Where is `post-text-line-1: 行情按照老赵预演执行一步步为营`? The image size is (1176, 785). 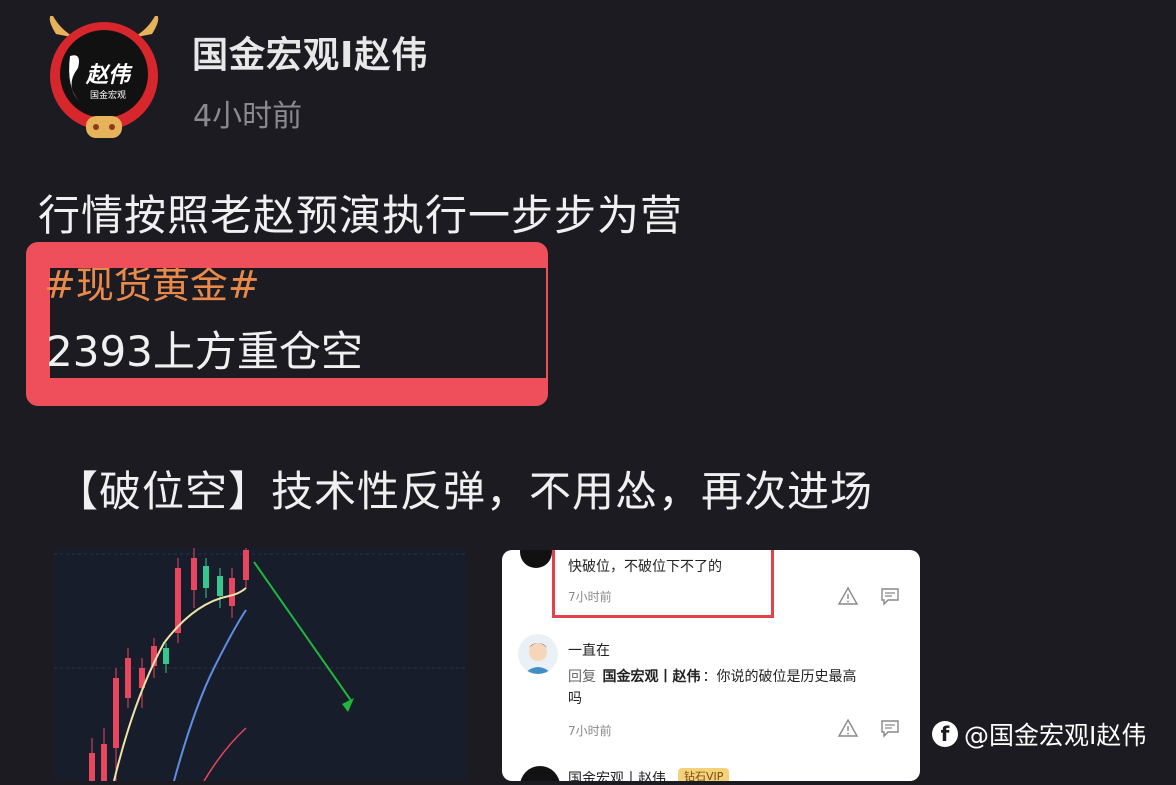
post-text-line-1: 行情按照老赵预演执行一步步为营 is located at coordinates (361, 215).